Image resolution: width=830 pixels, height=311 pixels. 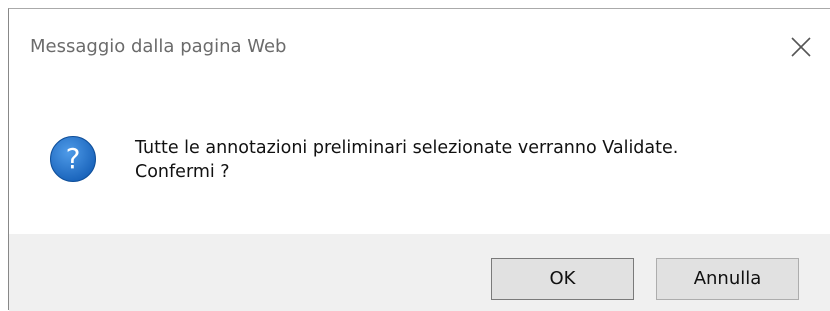 I want to click on message-line-2: Confermi ?, so click(x=182, y=172).